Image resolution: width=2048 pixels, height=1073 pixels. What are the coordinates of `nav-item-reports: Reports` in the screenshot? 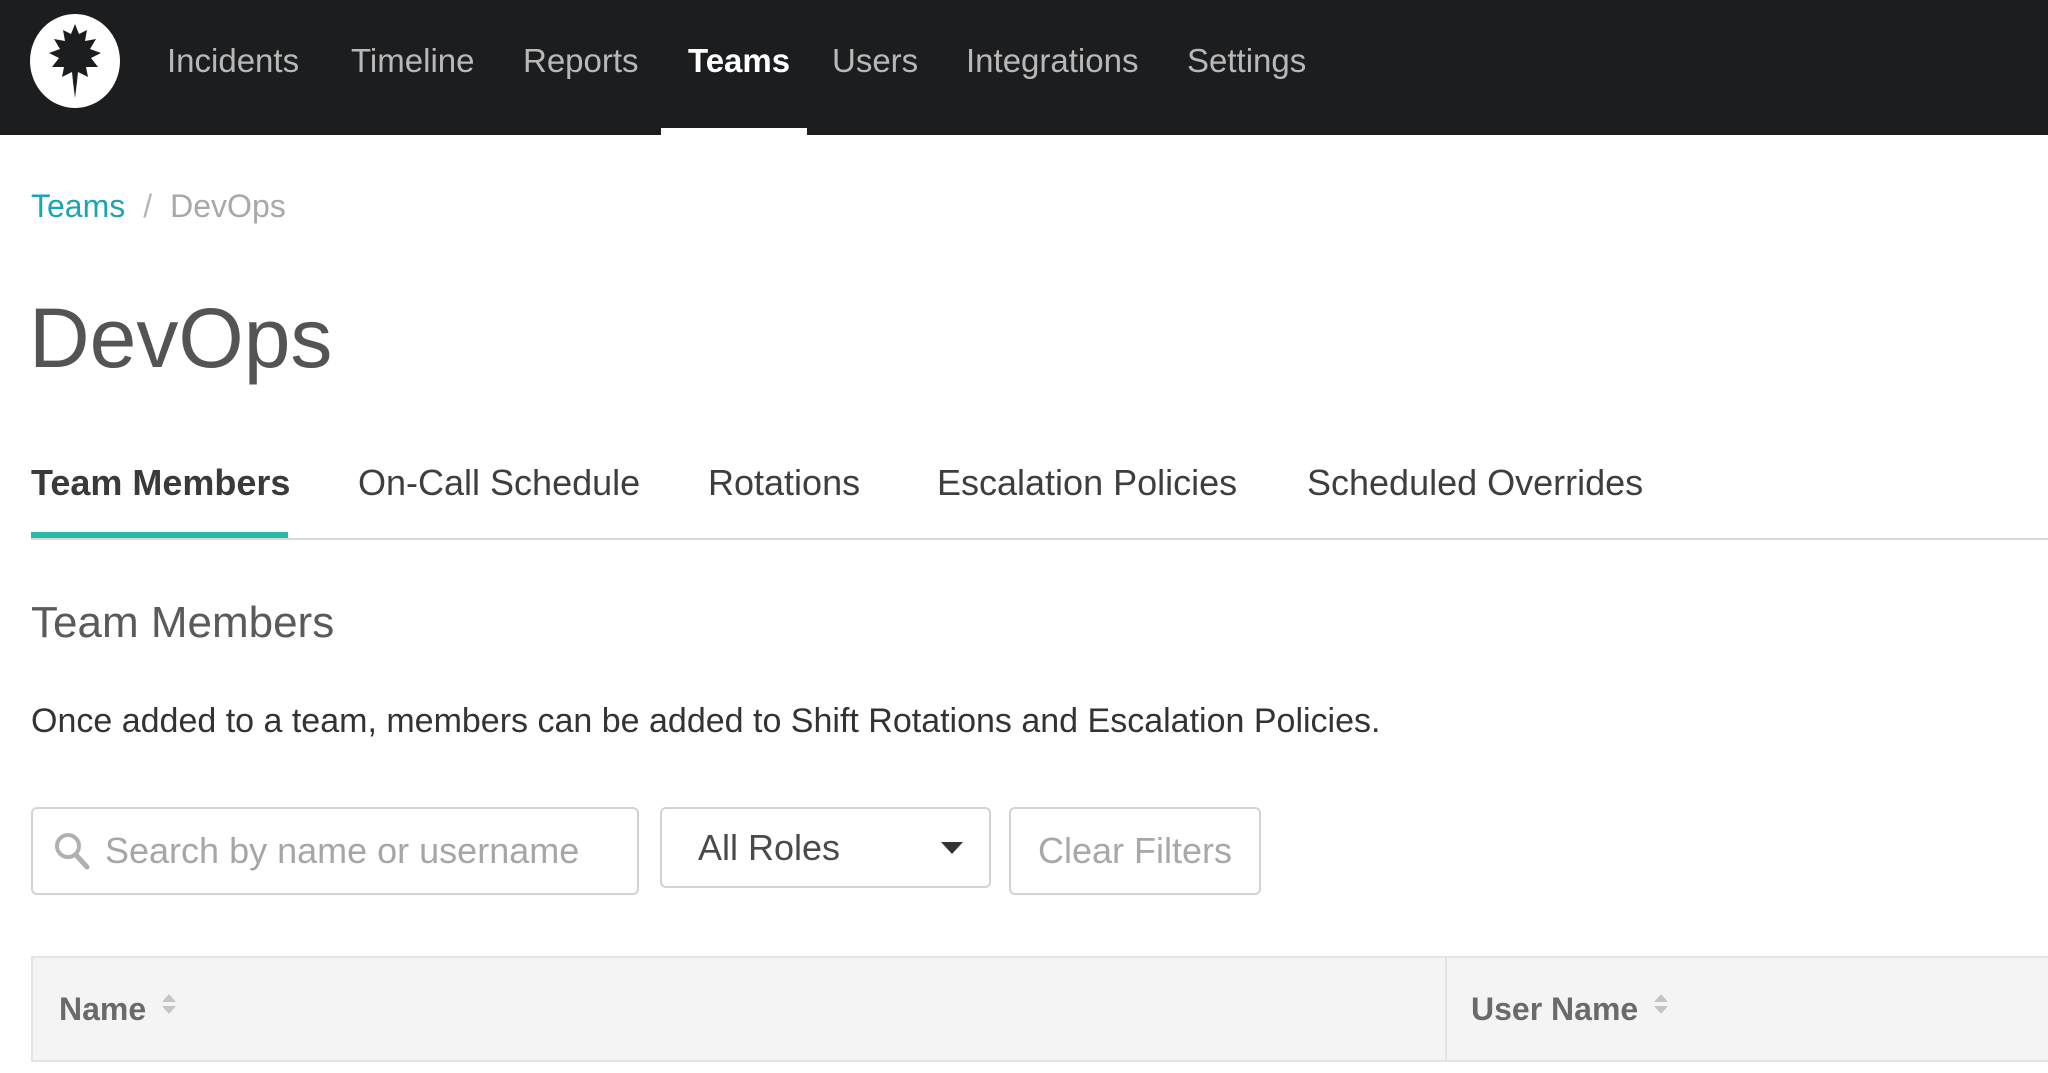 It's located at (581, 67).